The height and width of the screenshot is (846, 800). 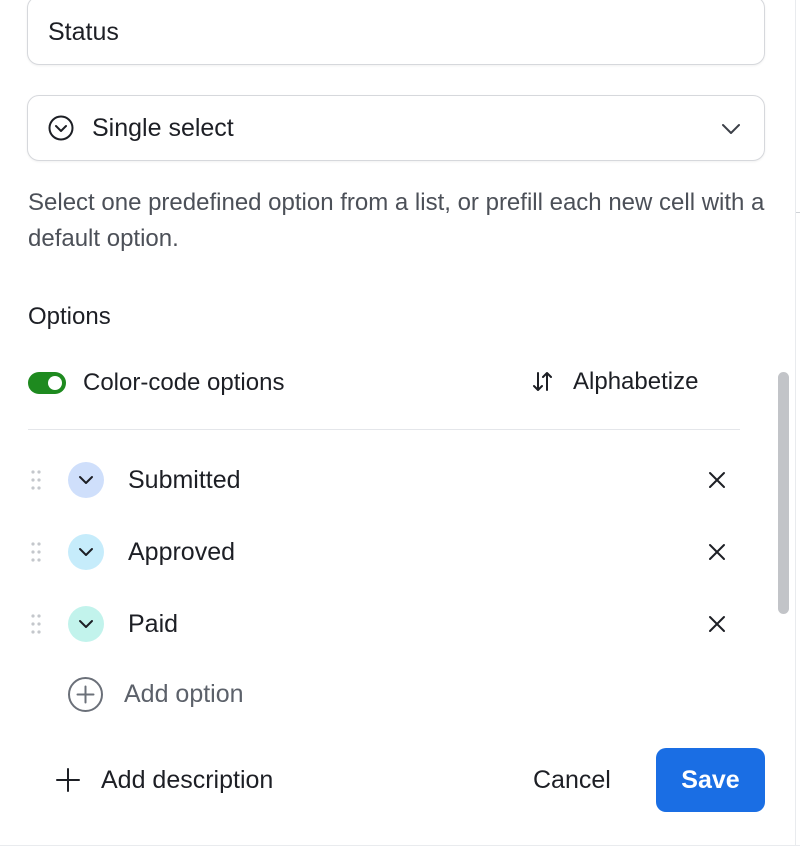 What do you see at coordinates (396, 128) in the screenshot?
I see `field-type-select: Single select` at bounding box center [396, 128].